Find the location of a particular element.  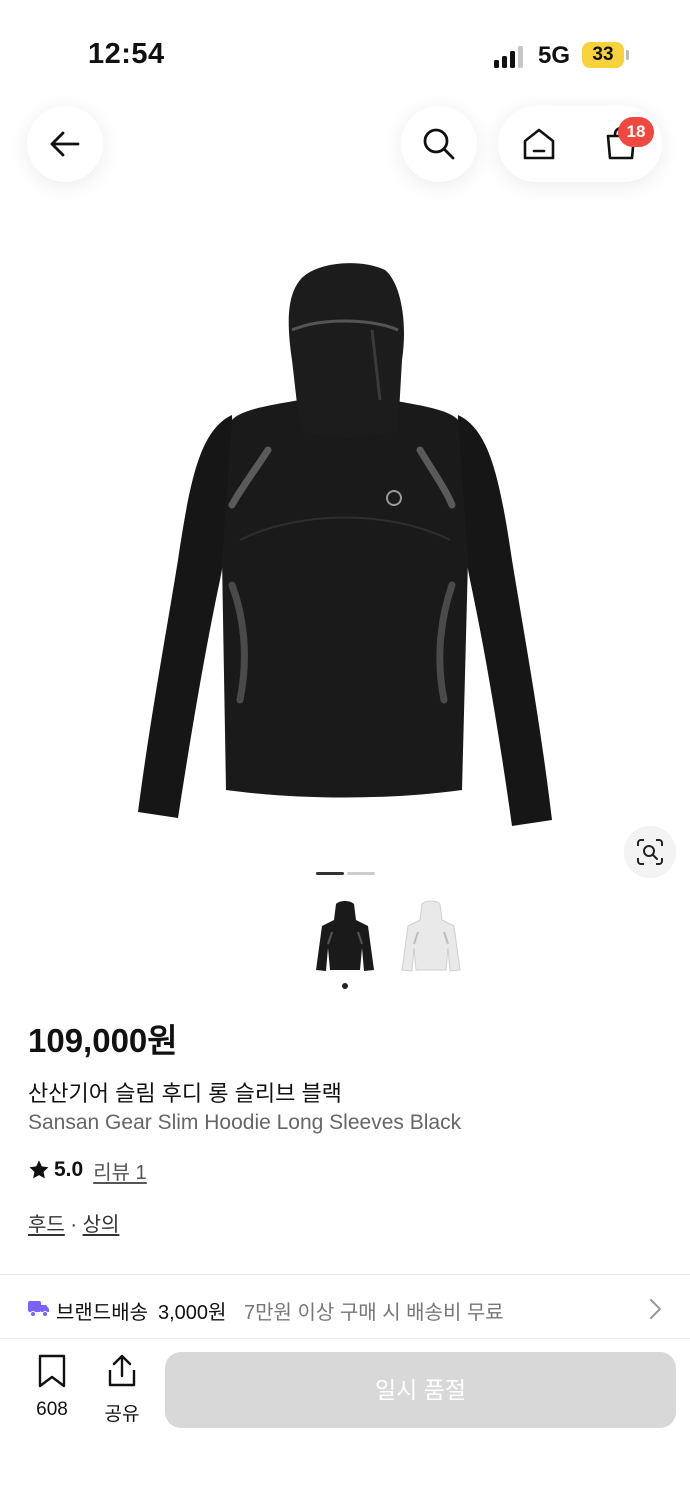

network-label: 5G is located at coordinates (554, 55).